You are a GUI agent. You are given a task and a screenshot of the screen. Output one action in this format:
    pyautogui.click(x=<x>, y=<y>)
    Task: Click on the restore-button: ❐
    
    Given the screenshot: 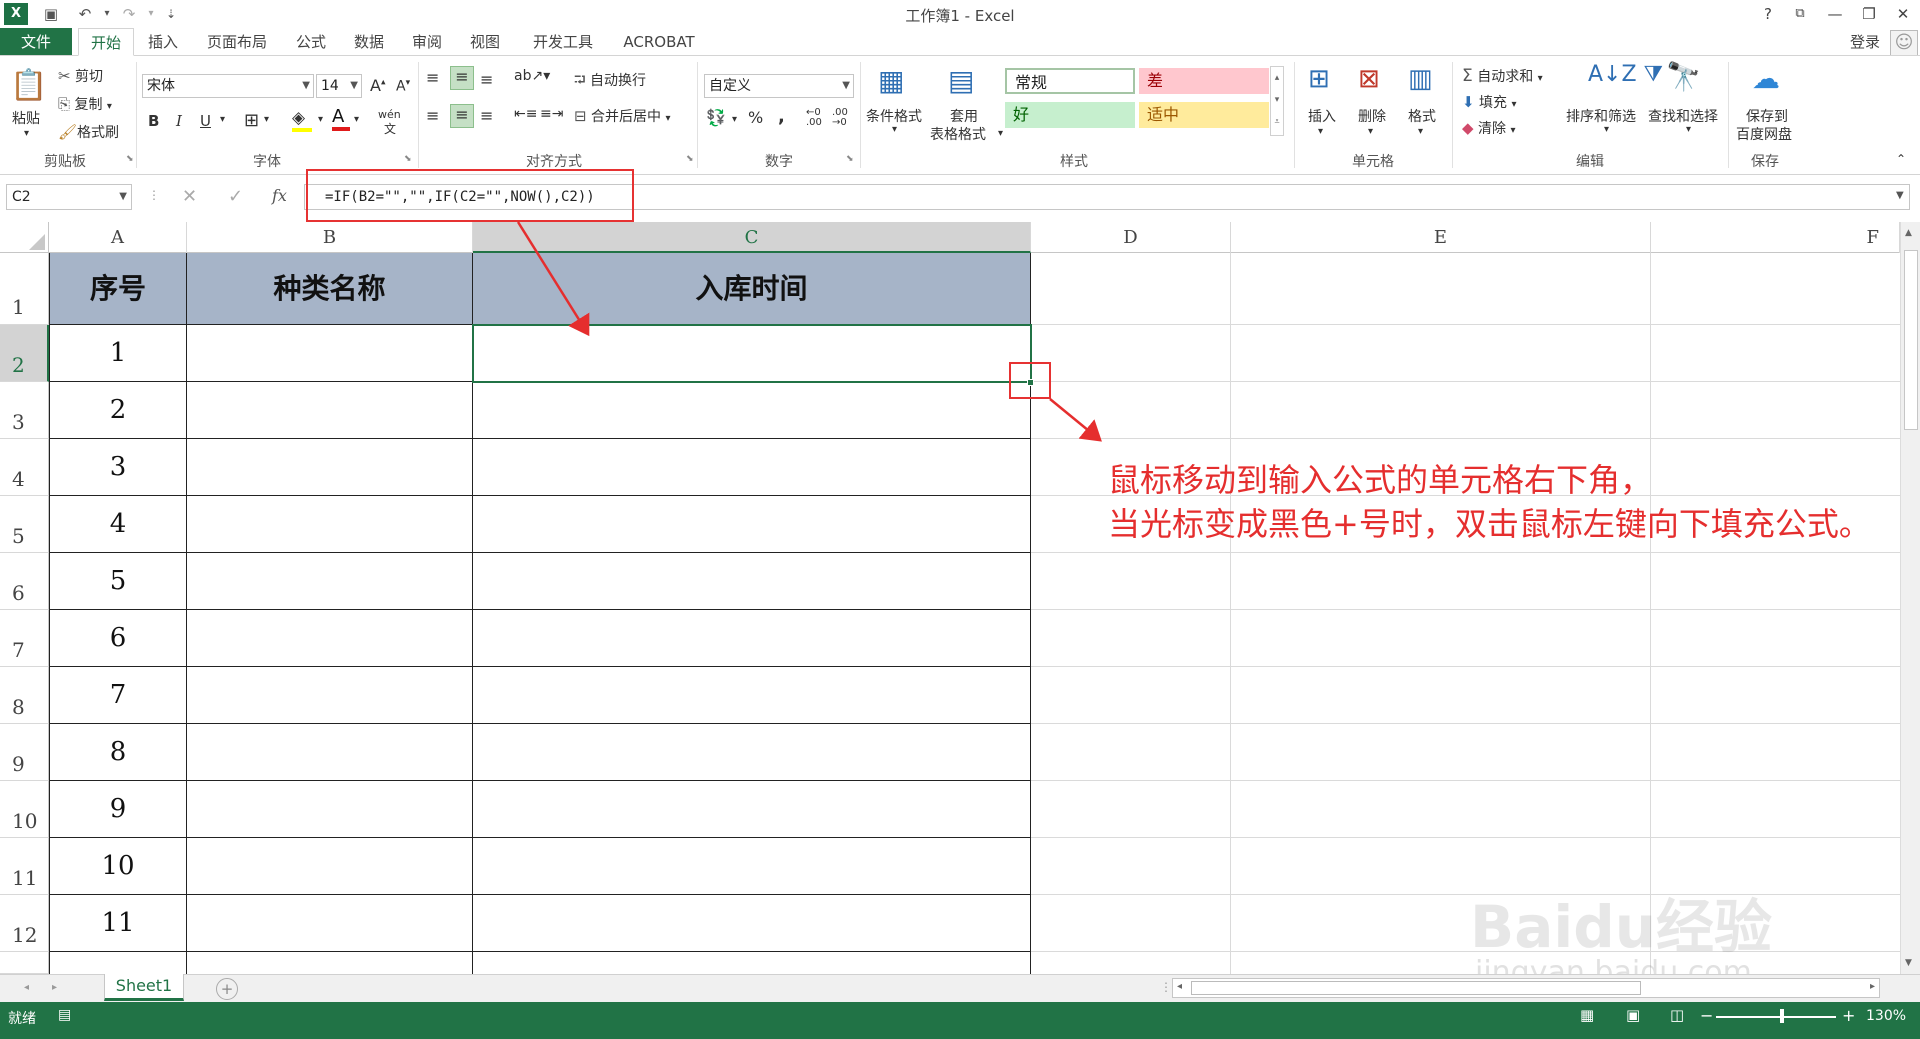 What is the action you would take?
    pyautogui.click(x=1869, y=14)
    